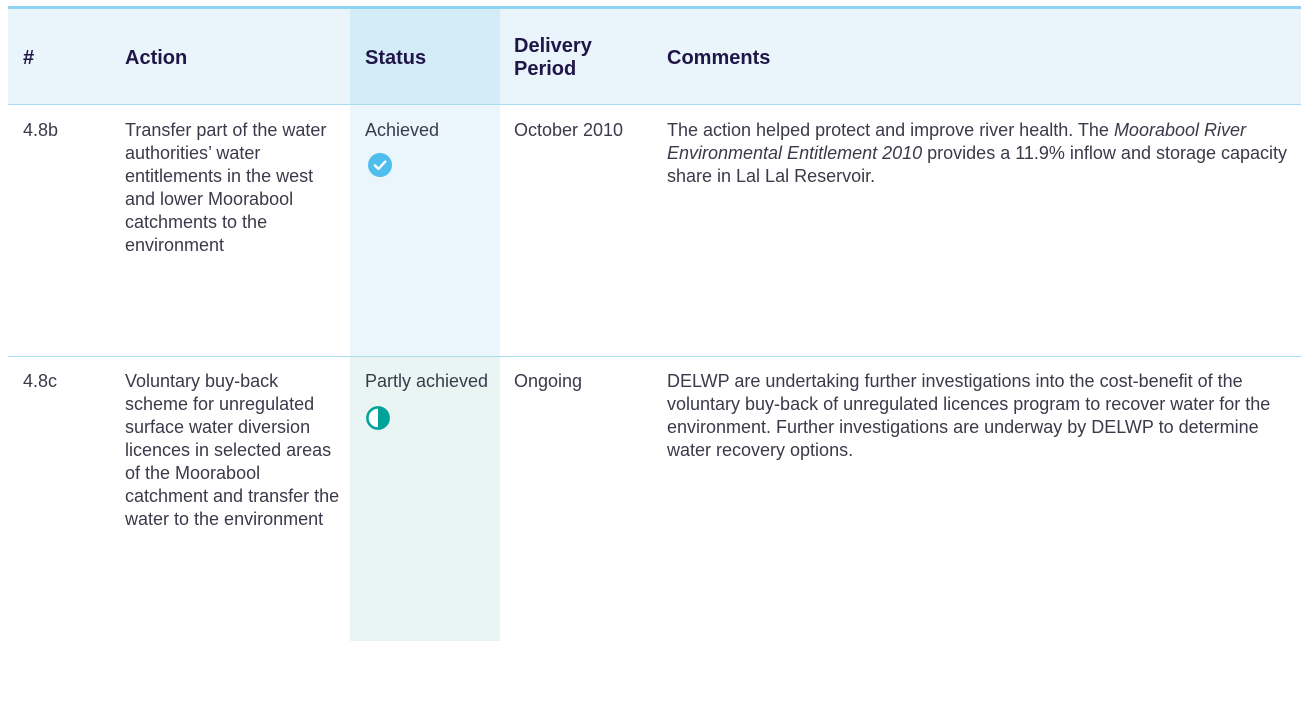  What do you see at coordinates (59, 498) in the screenshot?
I see `row-number: 4.8c` at bounding box center [59, 498].